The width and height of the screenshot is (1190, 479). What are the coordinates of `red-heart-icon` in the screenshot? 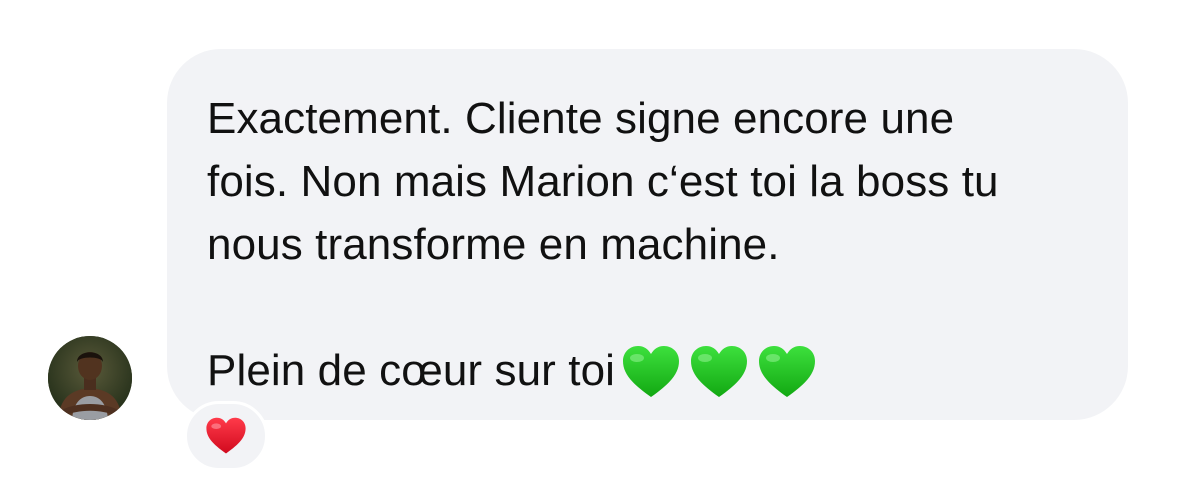 It's located at (226, 435).